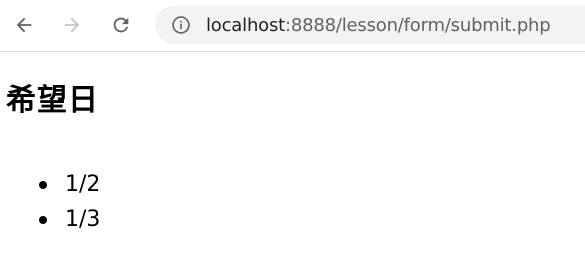  I want to click on list-item: 1/3, so click(50, 219).